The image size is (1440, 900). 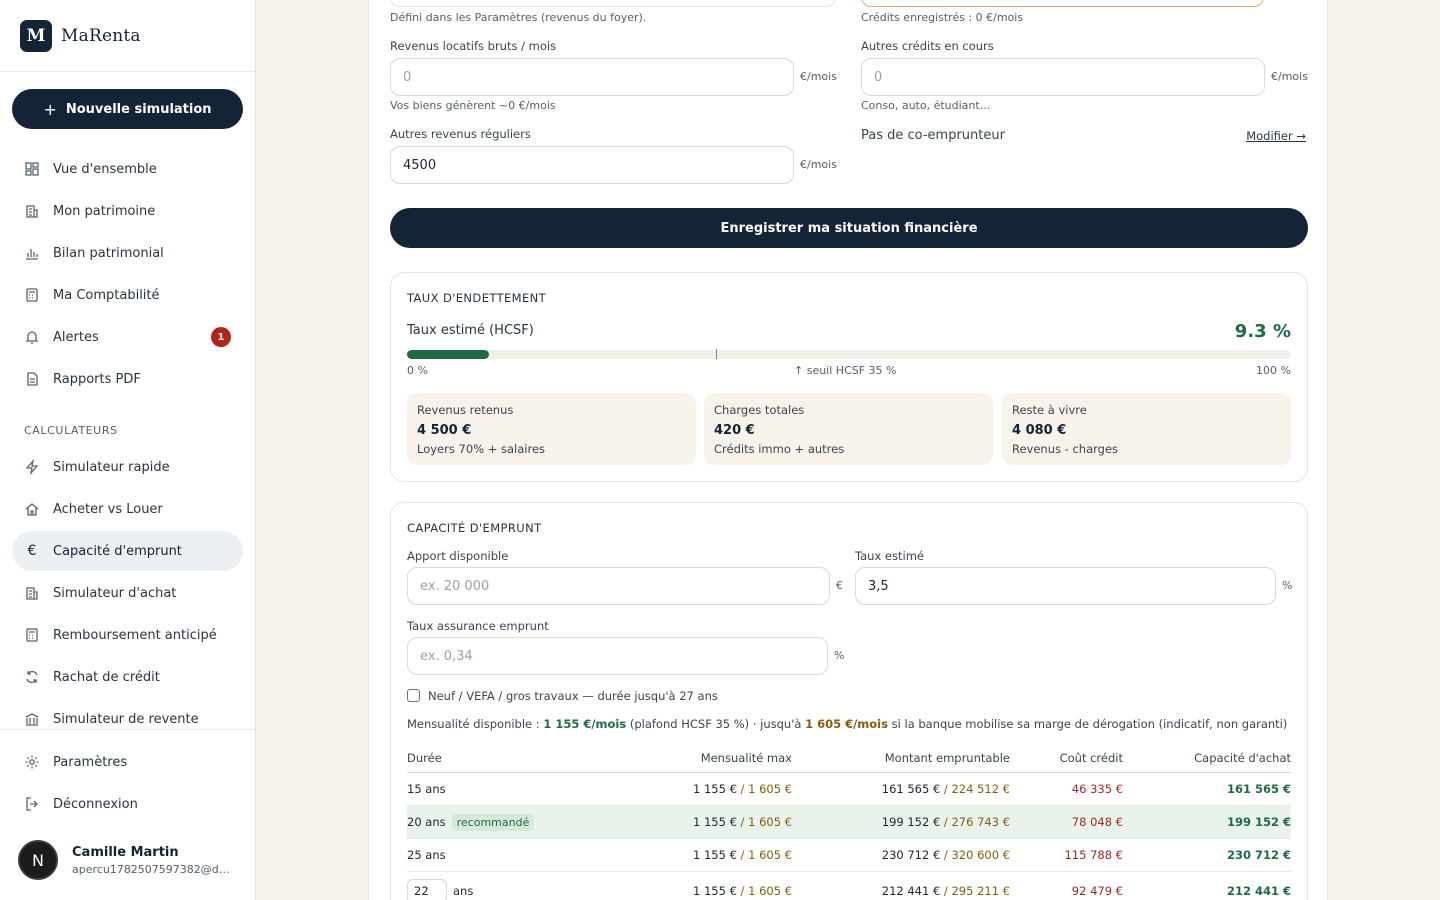 I want to click on bottom-nav: Paramètres Déconnexion, so click(x=127, y=783).